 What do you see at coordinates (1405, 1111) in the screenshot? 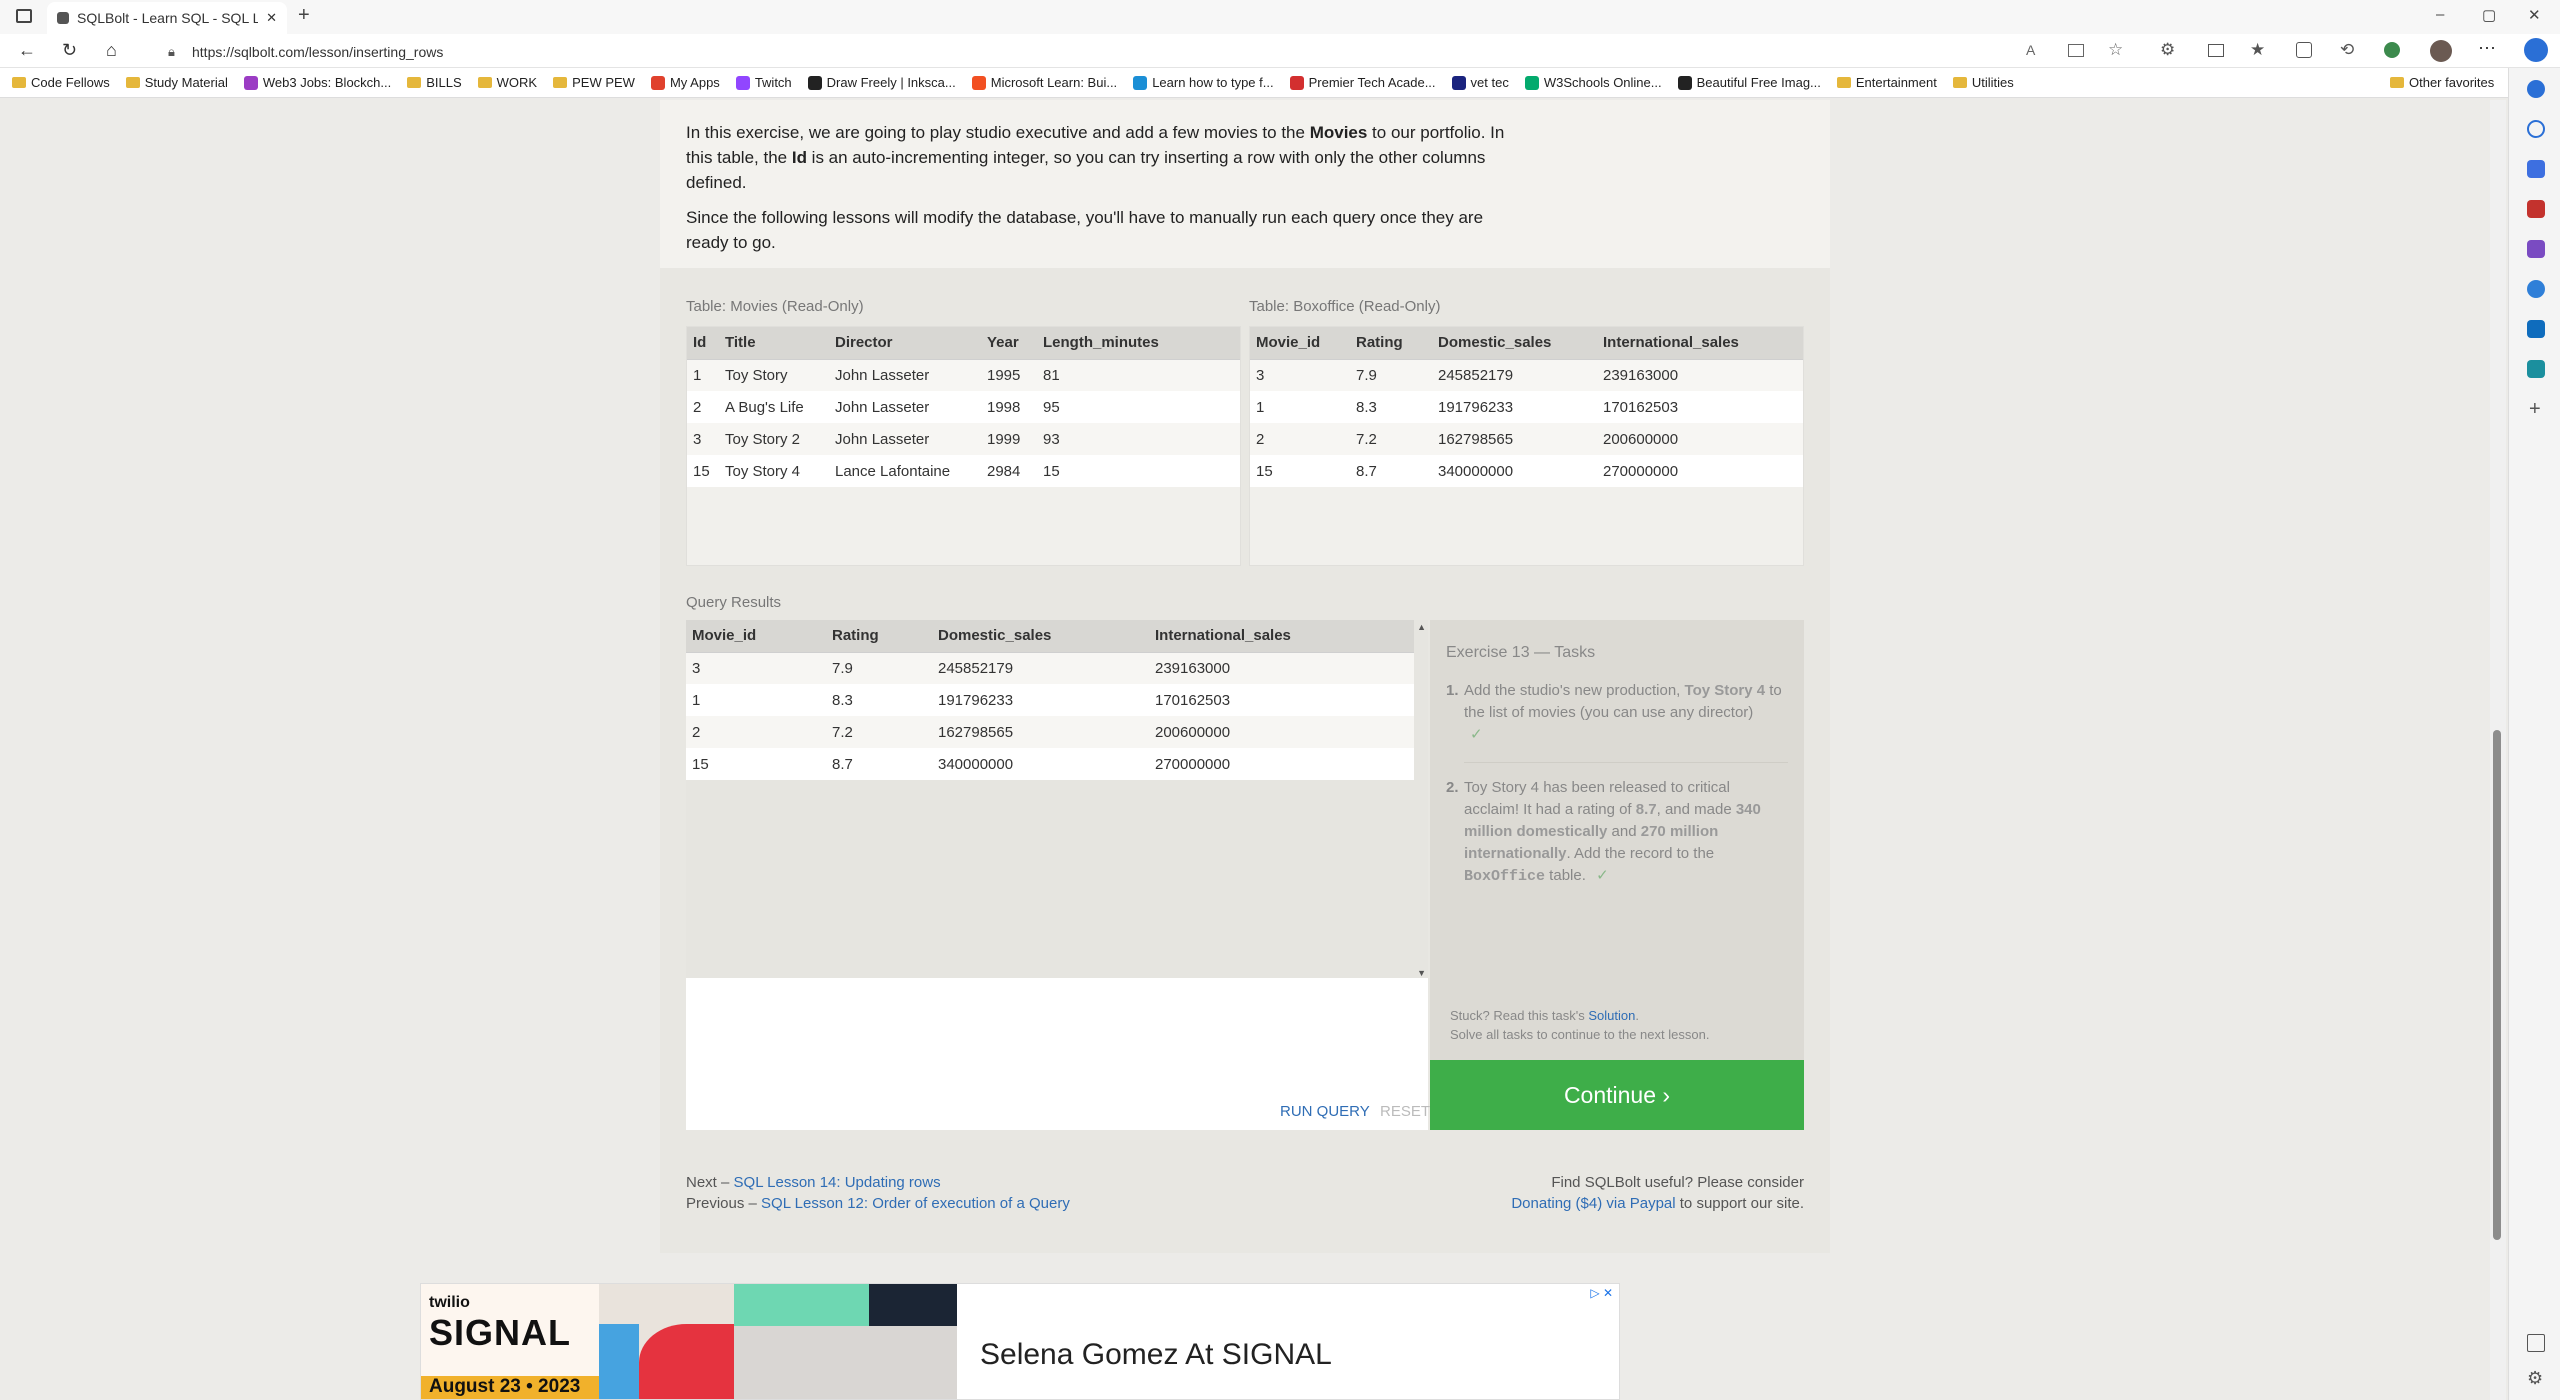
I see `reset-button: RESET` at bounding box center [1405, 1111].